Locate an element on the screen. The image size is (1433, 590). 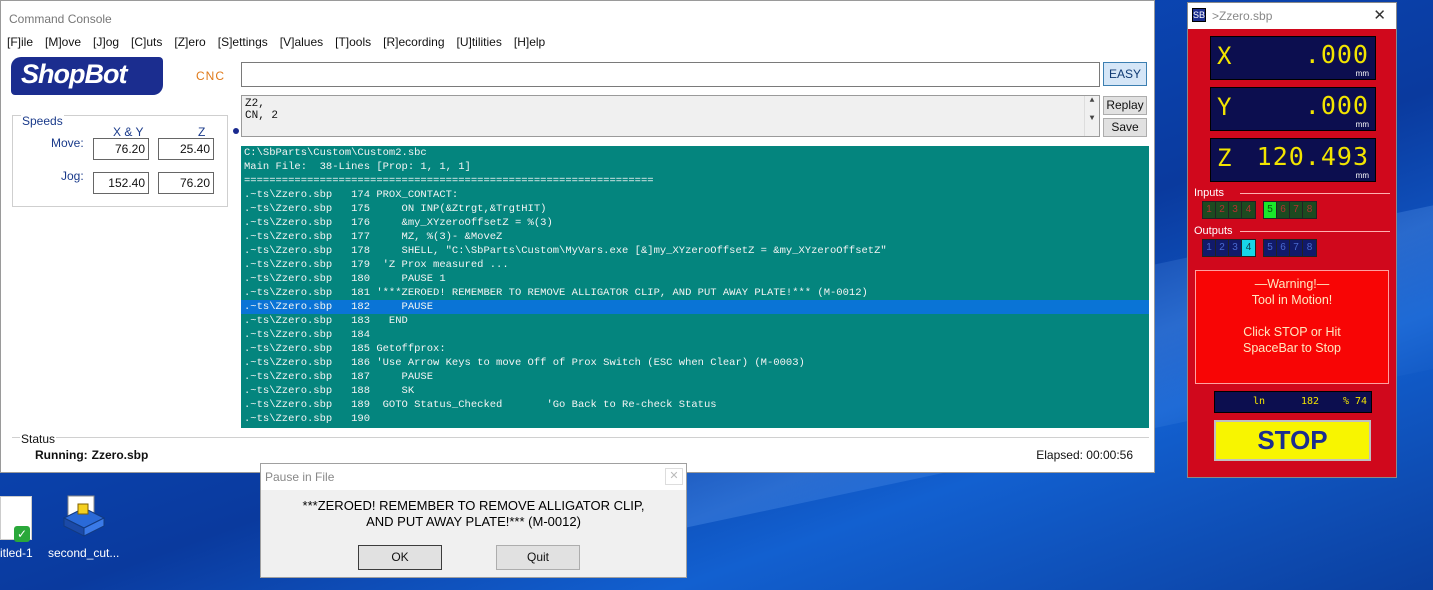
file-line: Main File: 38-Lines [Prop: 1, 1, 1] is located at coordinates (695, 167).